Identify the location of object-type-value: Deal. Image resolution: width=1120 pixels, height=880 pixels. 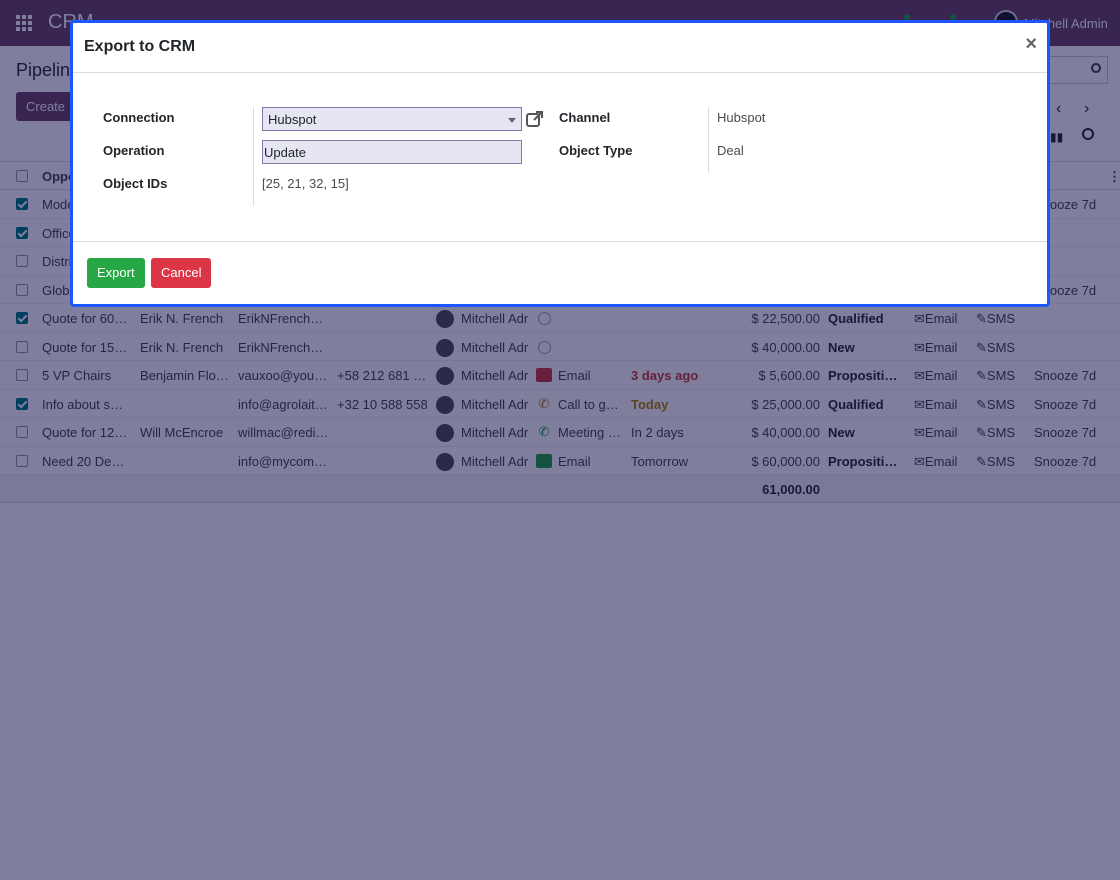
(730, 150).